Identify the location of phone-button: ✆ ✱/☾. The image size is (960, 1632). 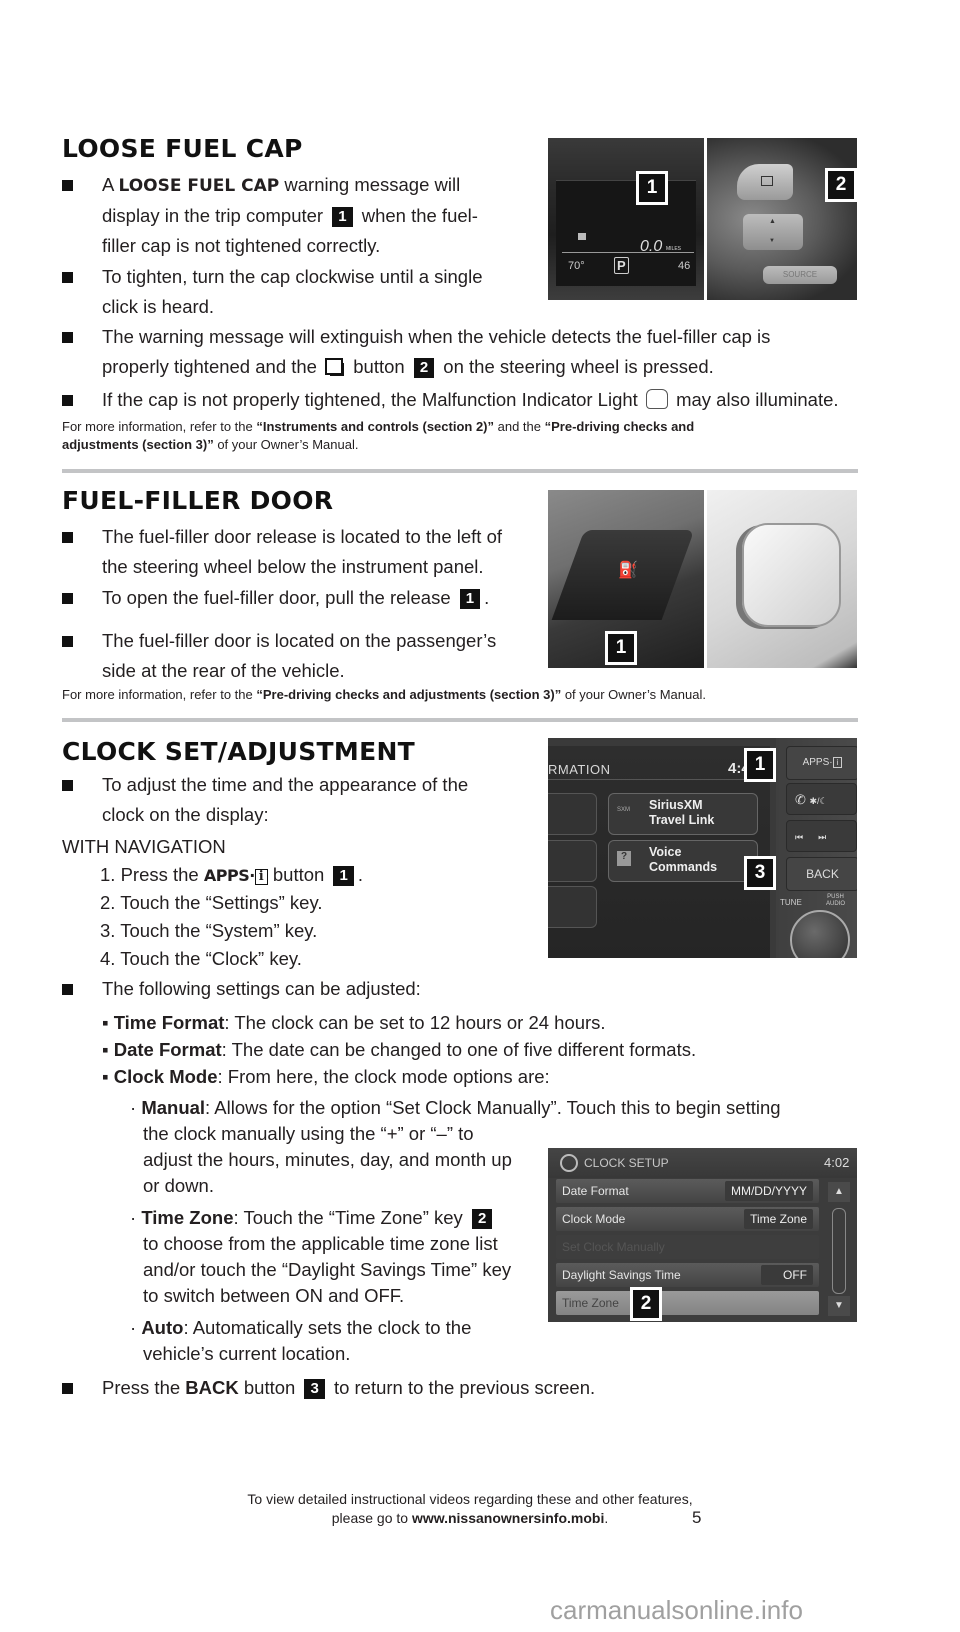
(821, 799).